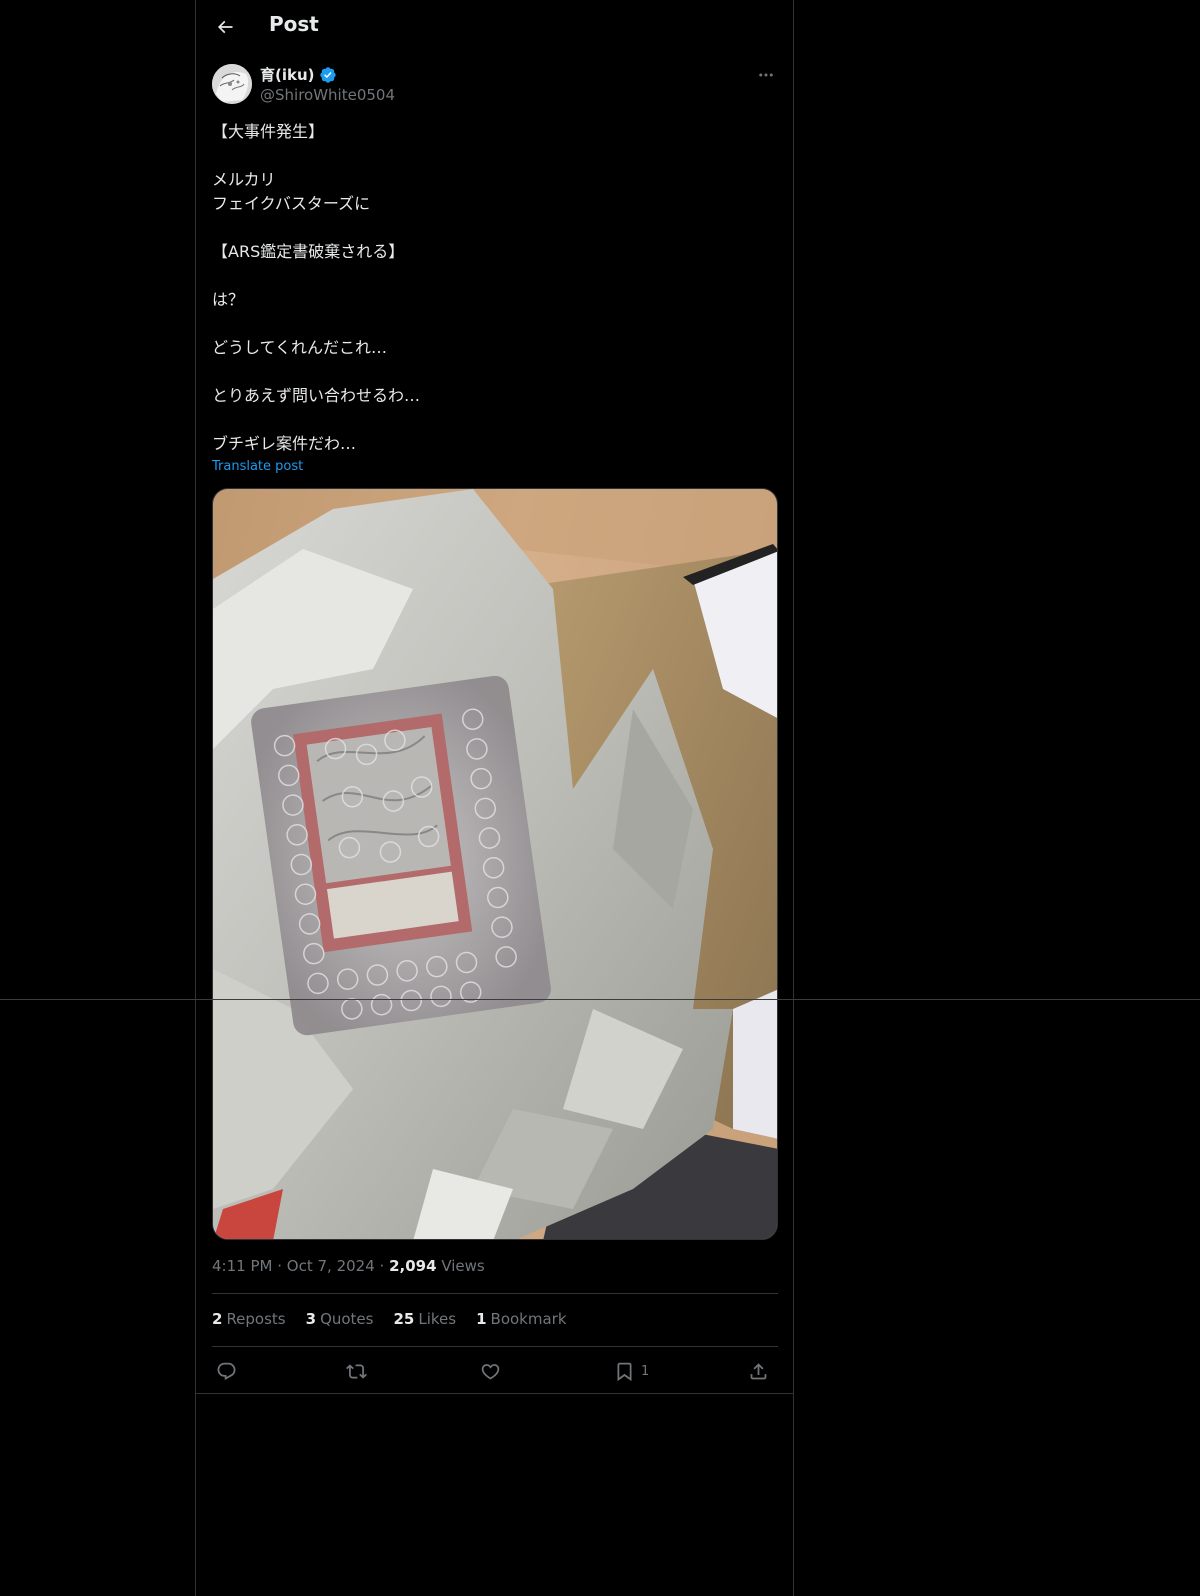 This screenshot has width=1200, height=1596. I want to click on translate-post-link: Translate post, so click(257, 466).